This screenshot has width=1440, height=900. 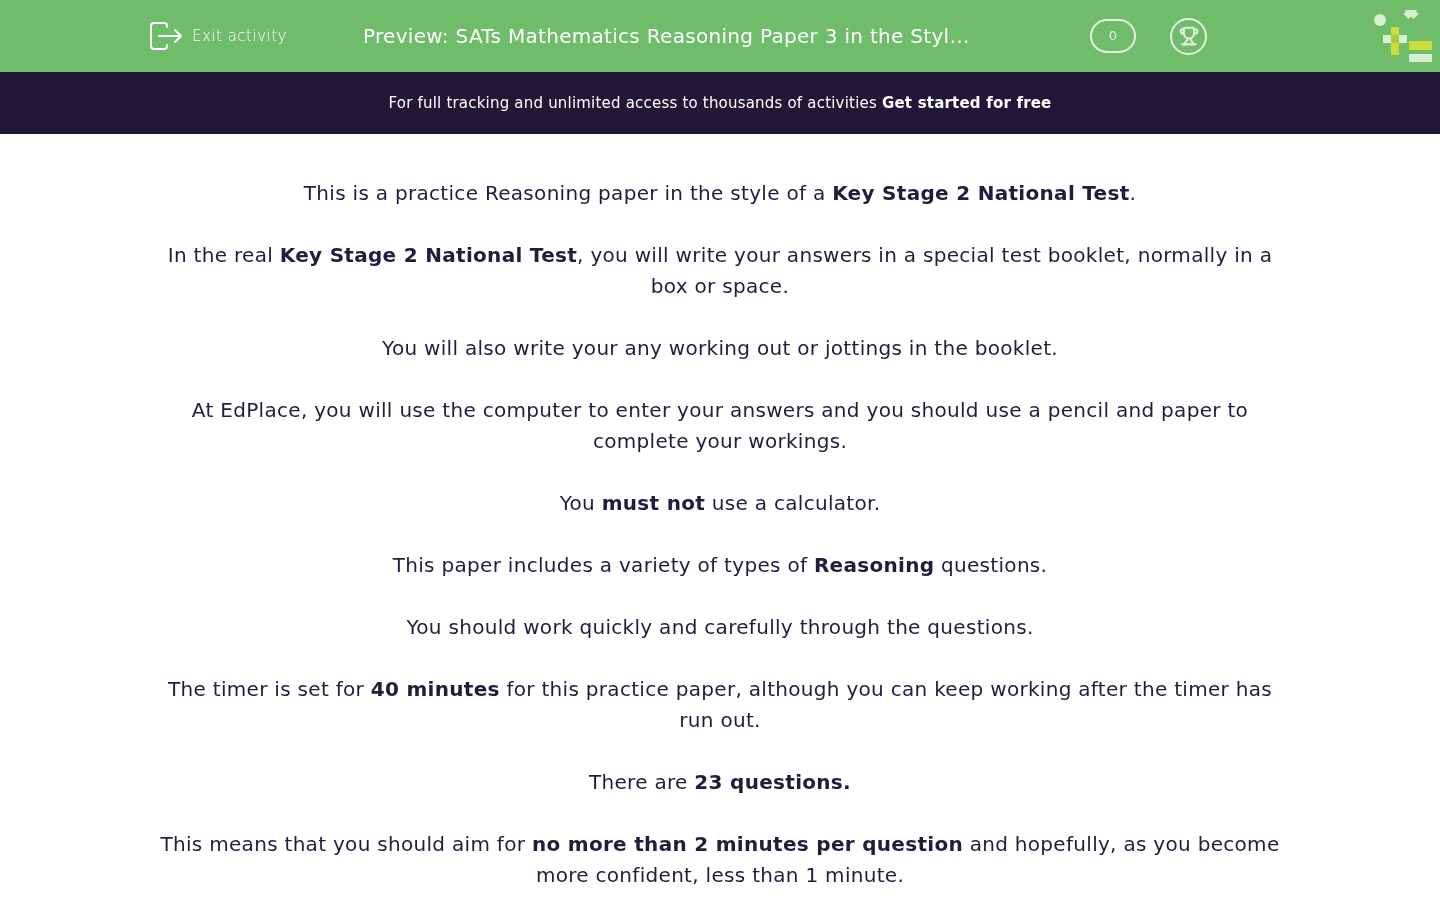 I want to click on trophy-icon, so click(x=1188, y=36).